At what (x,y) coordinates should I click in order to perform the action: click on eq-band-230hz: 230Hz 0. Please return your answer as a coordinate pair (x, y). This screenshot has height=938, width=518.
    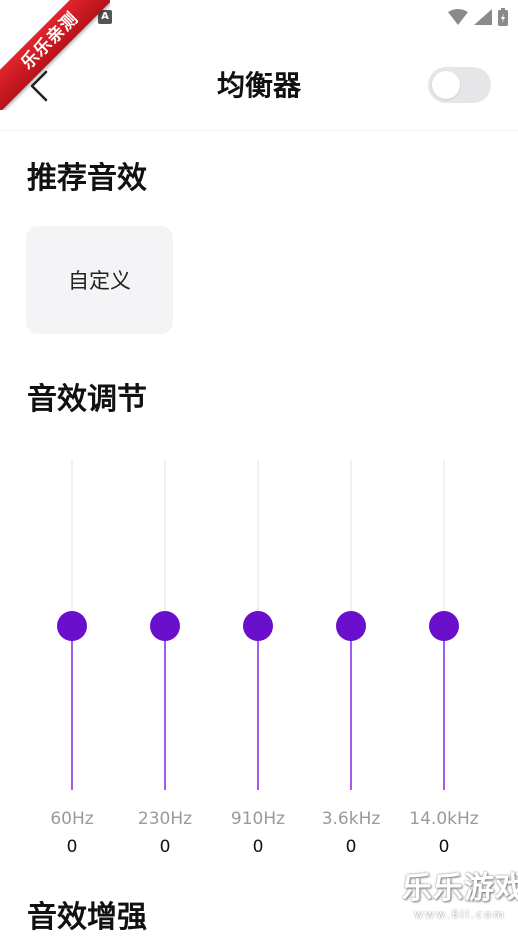
    Looking at the image, I should click on (165, 660).